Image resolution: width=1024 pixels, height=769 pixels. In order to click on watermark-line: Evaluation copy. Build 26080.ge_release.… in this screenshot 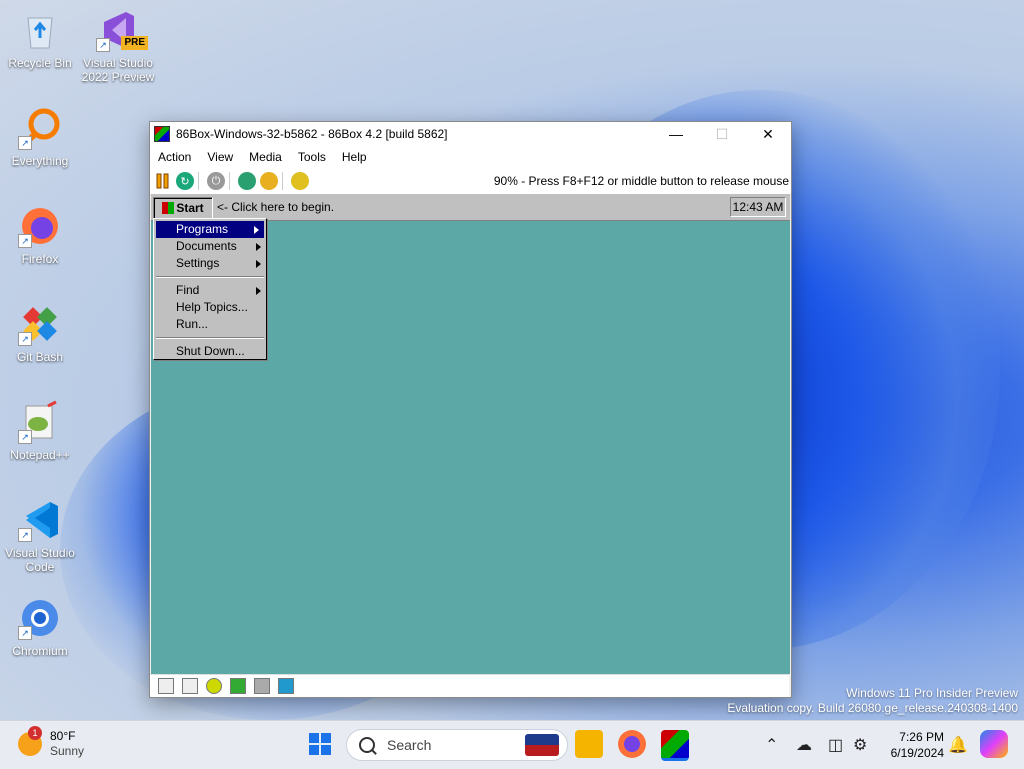, I will do `click(872, 708)`.